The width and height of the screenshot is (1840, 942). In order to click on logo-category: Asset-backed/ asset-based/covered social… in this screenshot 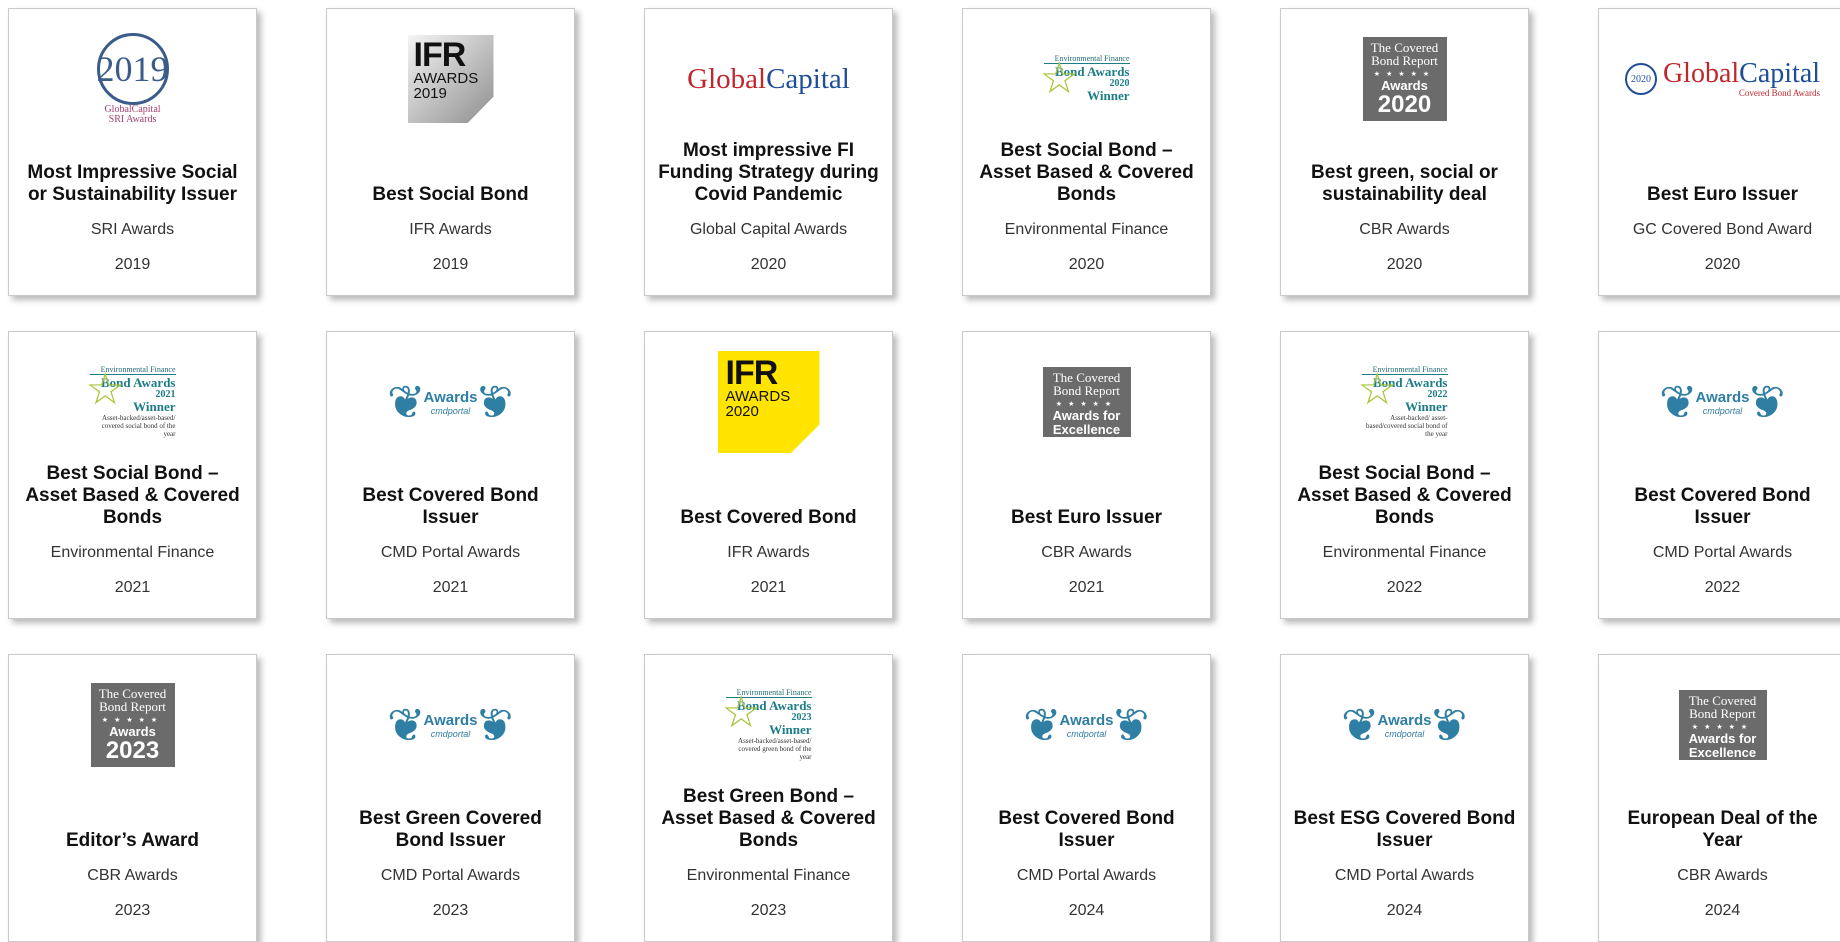, I will do `click(1407, 426)`.